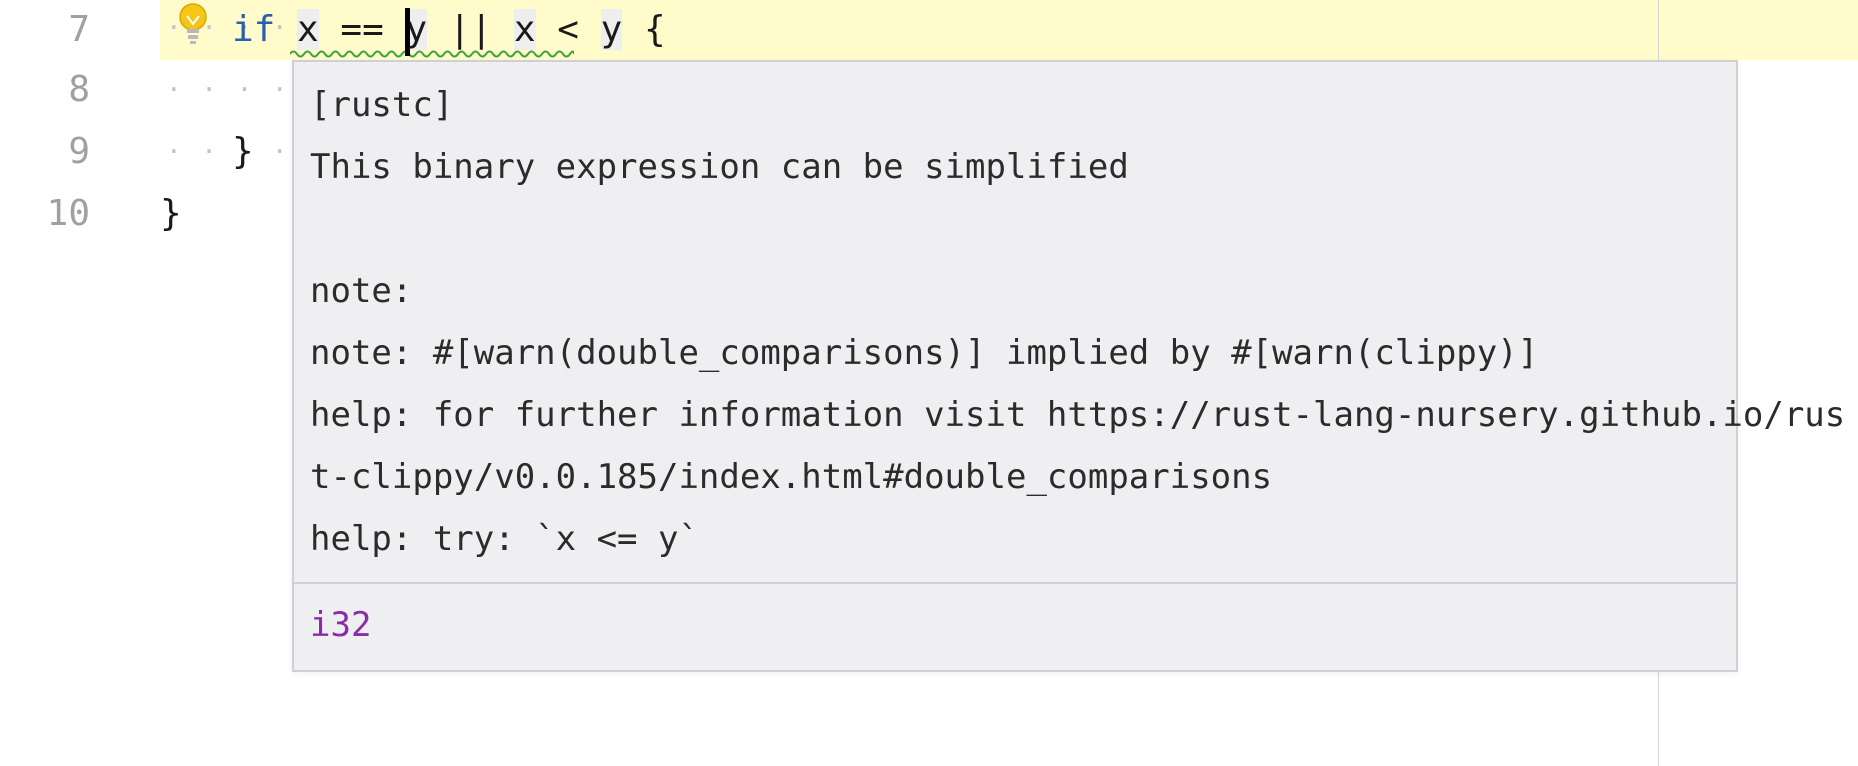 The width and height of the screenshot is (1858, 766). Describe the element at coordinates (254, 29) in the screenshot. I see `keyword-if: if` at that location.